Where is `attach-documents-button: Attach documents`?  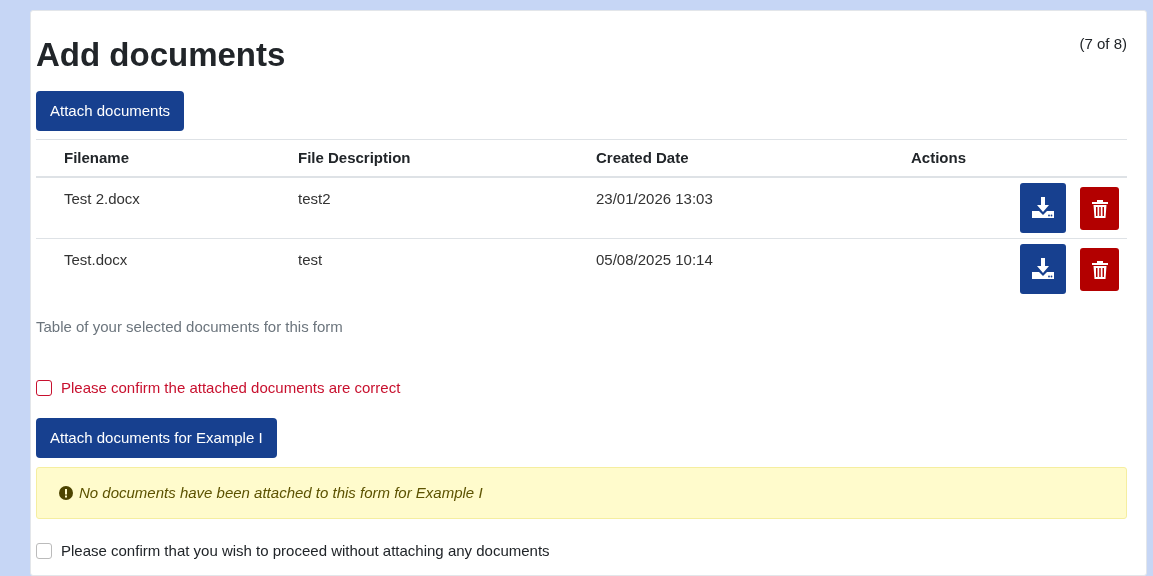
attach-documents-button: Attach documents is located at coordinates (110, 111).